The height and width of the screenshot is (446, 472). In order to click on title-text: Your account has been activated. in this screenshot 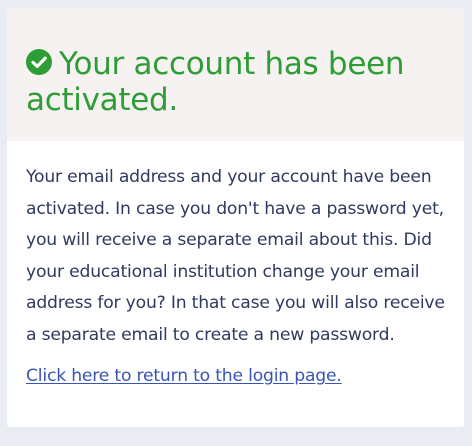, I will do `click(215, 82)`.